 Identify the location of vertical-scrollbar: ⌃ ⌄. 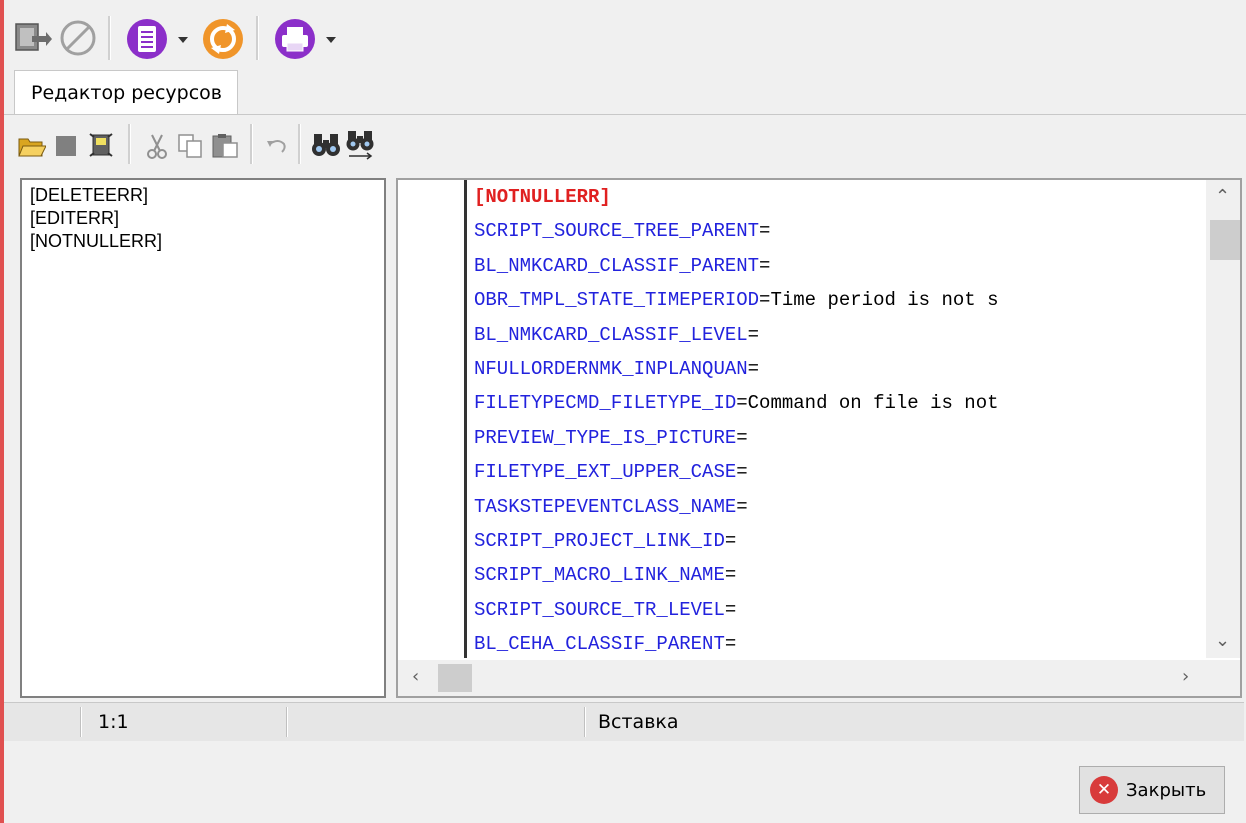
(1223, 419).